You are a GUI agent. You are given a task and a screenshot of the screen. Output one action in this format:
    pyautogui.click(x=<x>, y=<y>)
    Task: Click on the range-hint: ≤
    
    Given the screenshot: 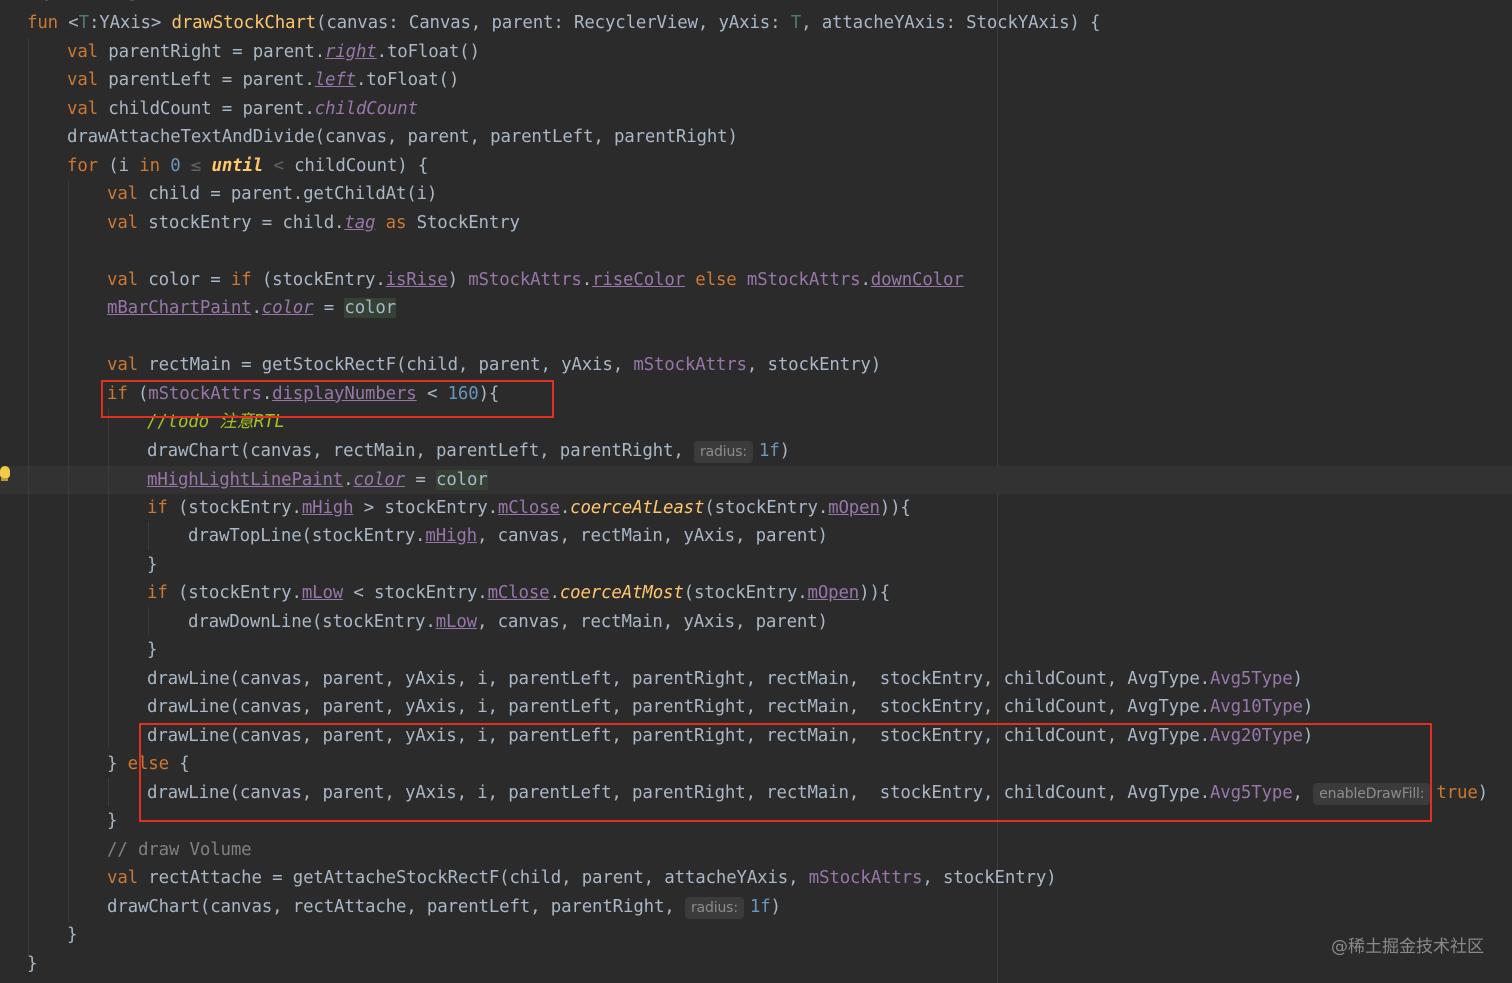 What is the action you would take?
    pyautogui.click(x=196, y=166)
    